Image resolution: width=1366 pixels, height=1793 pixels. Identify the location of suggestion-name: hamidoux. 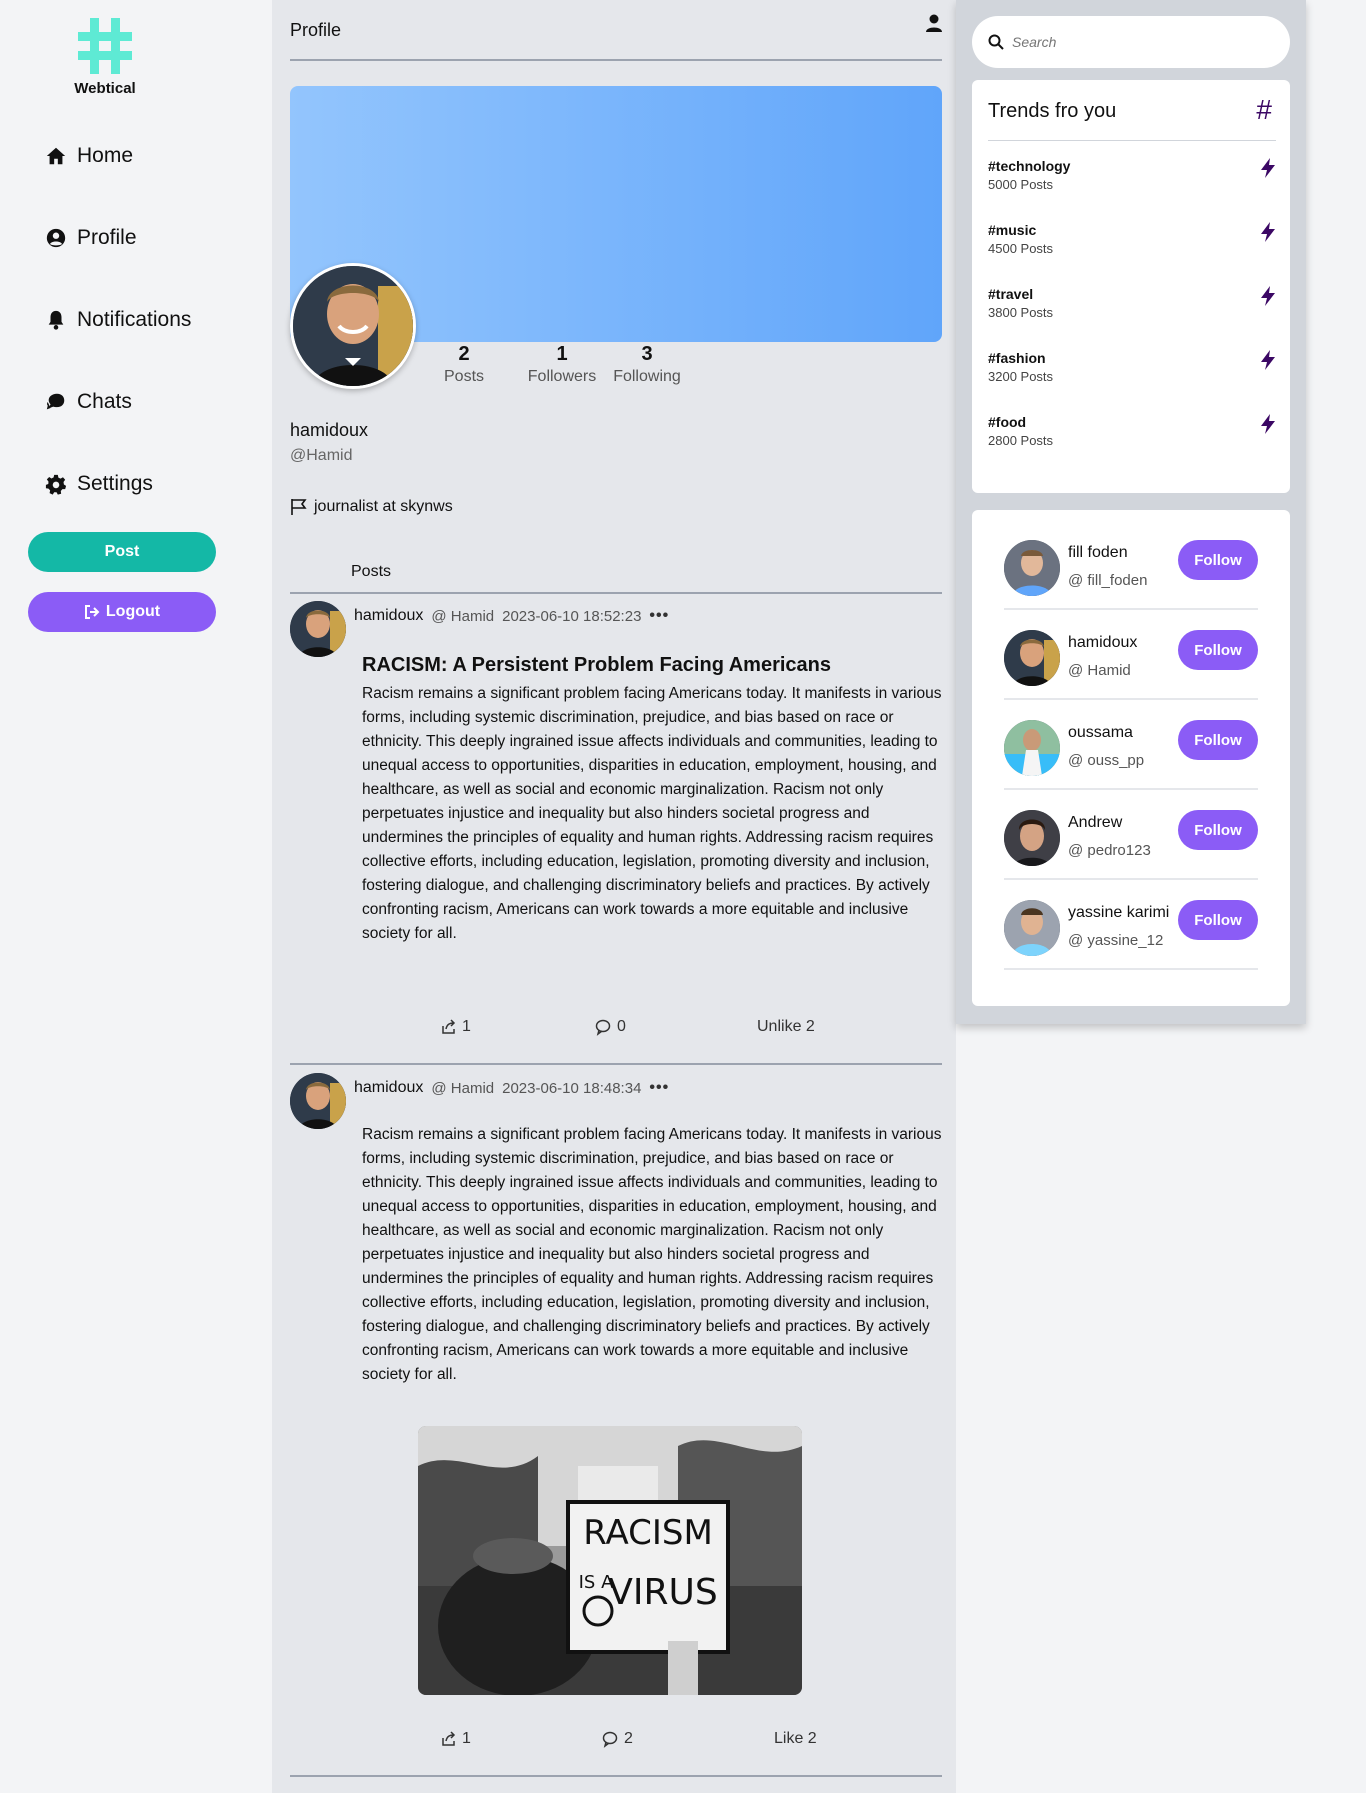
(1102, 643).